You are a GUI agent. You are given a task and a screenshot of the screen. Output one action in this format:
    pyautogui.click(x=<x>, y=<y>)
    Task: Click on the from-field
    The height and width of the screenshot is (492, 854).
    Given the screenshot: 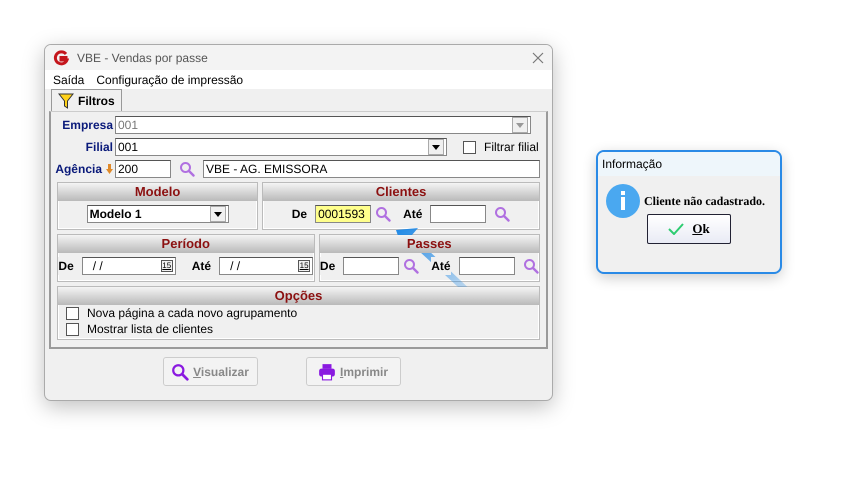 What is the action you would take?
    pyautogui.click(x=371, y=266)
    